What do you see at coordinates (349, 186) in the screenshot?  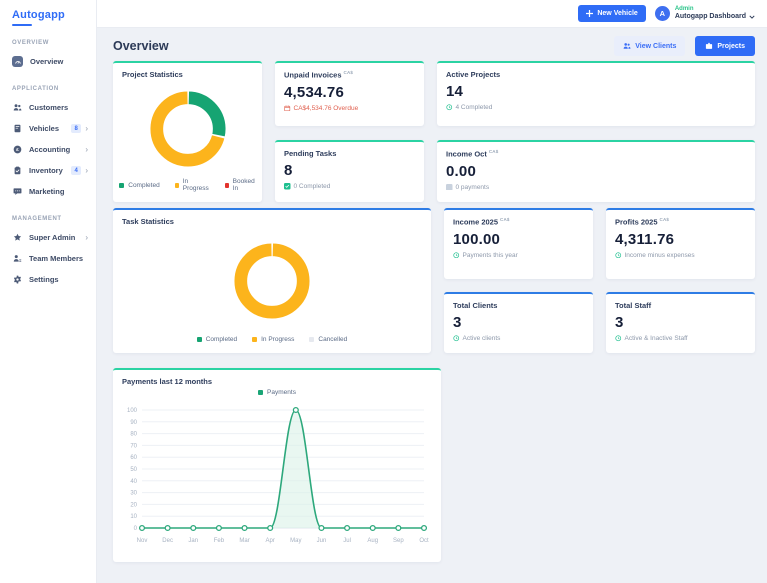 I see `pending-tasks-note: 0 Completed` at bounding box center [349, 186].